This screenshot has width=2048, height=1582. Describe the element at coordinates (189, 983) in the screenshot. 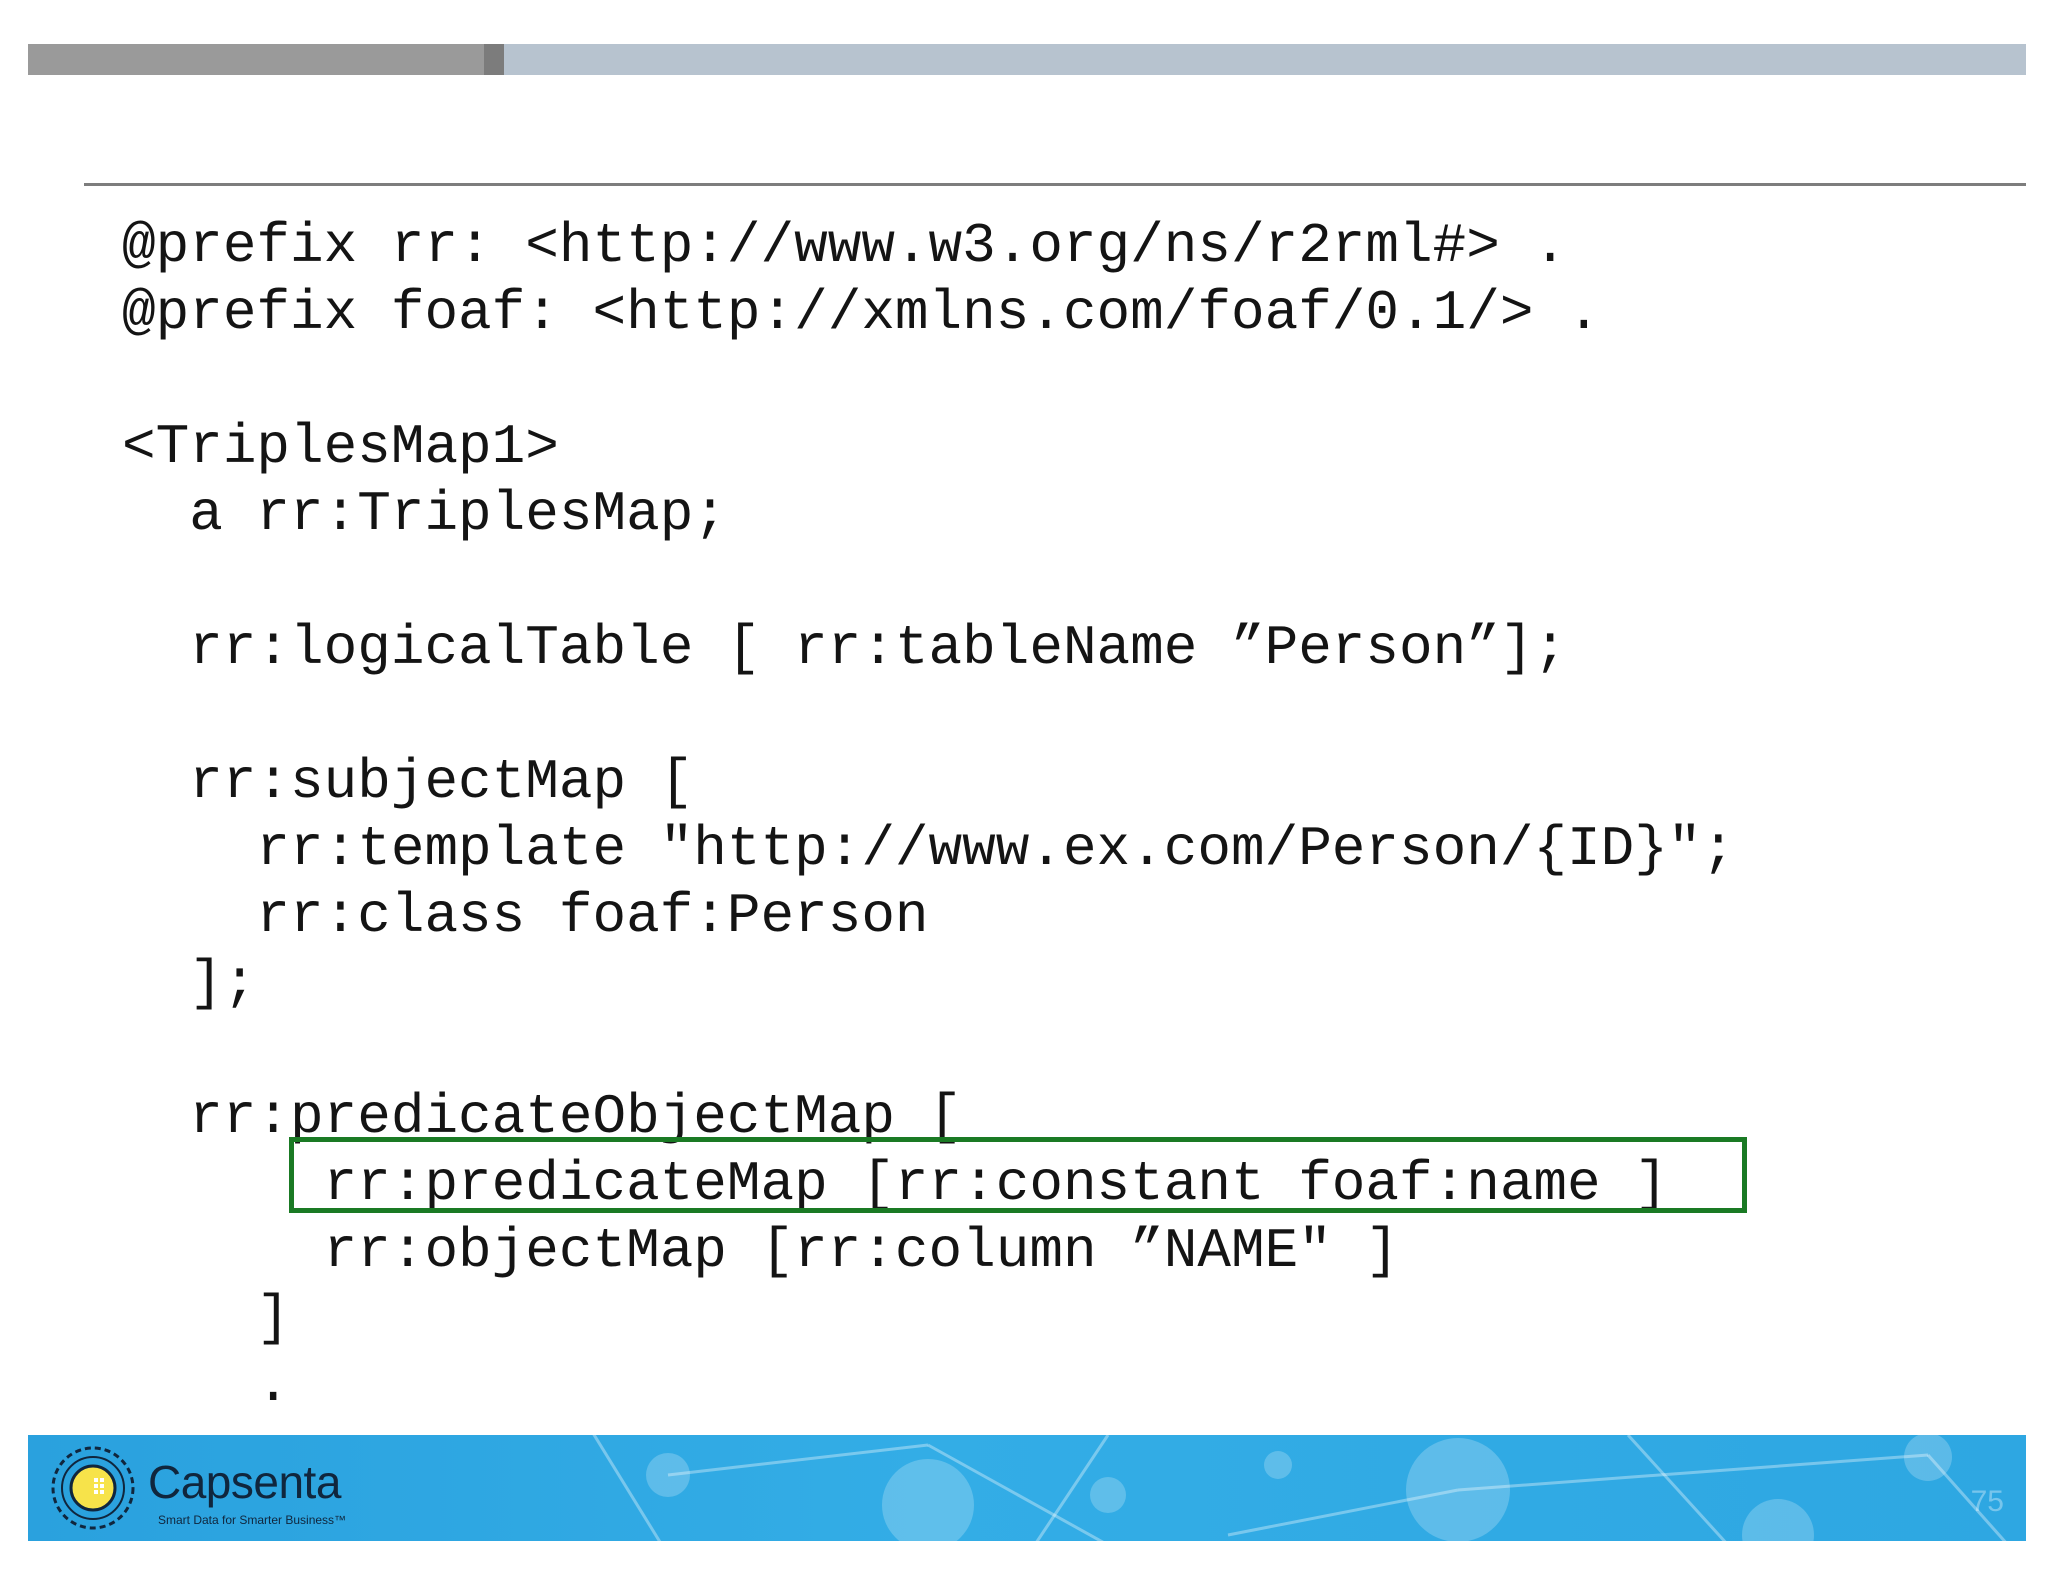

I see `code-line: ];` at that location.